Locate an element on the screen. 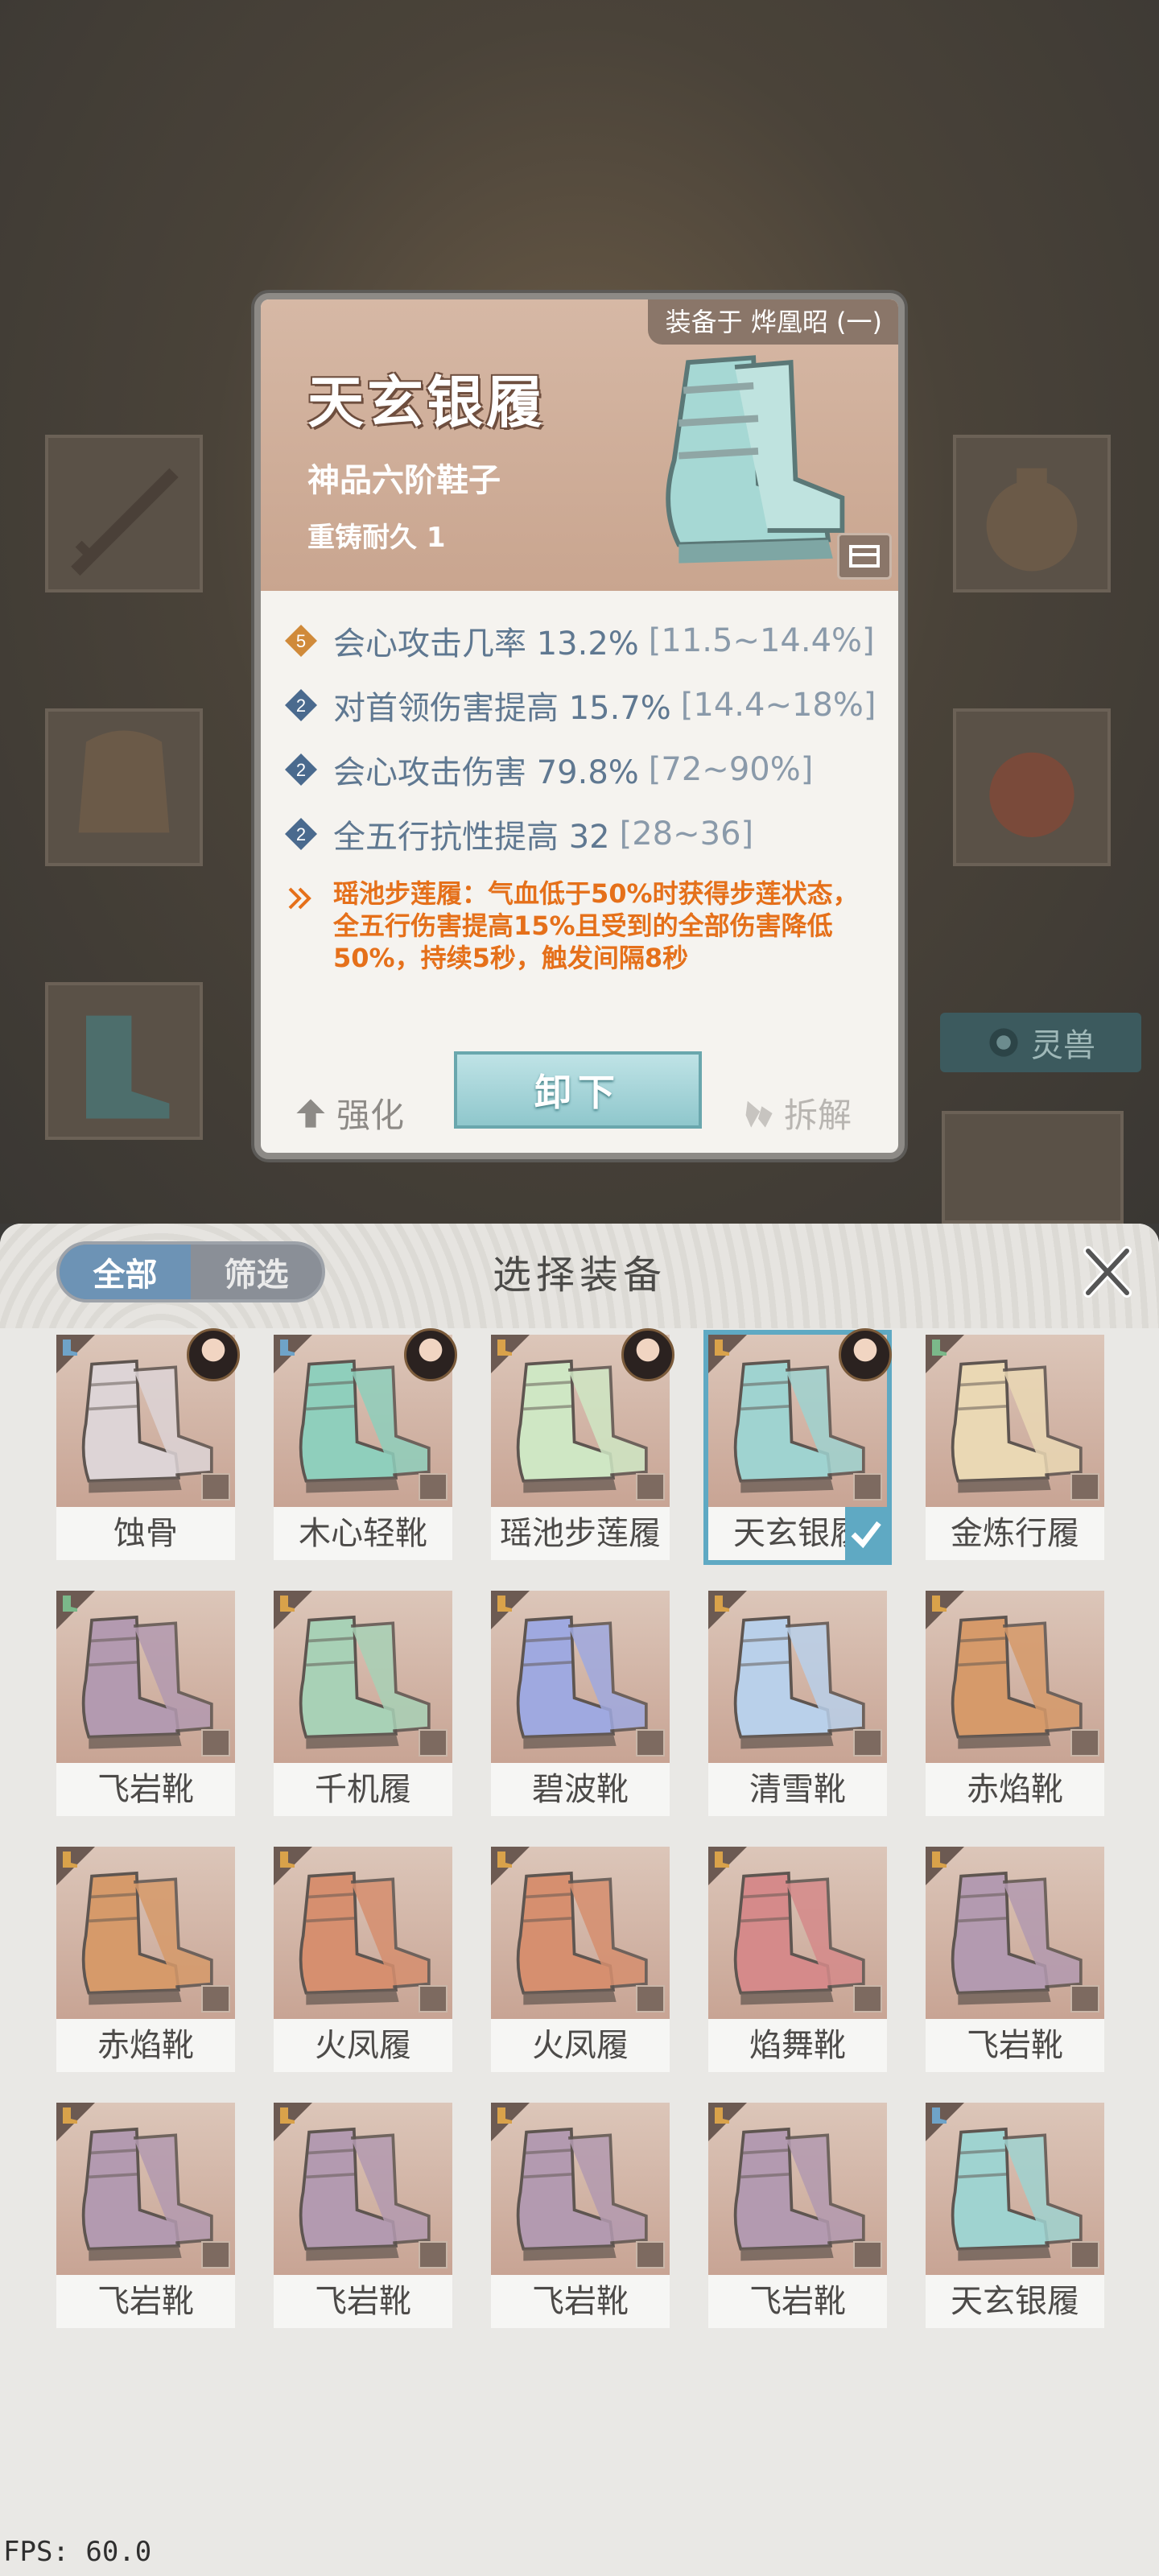 This screenshot has height=2576, width=1159. stat-range: [28~36] is located at coordinates (686, 833).